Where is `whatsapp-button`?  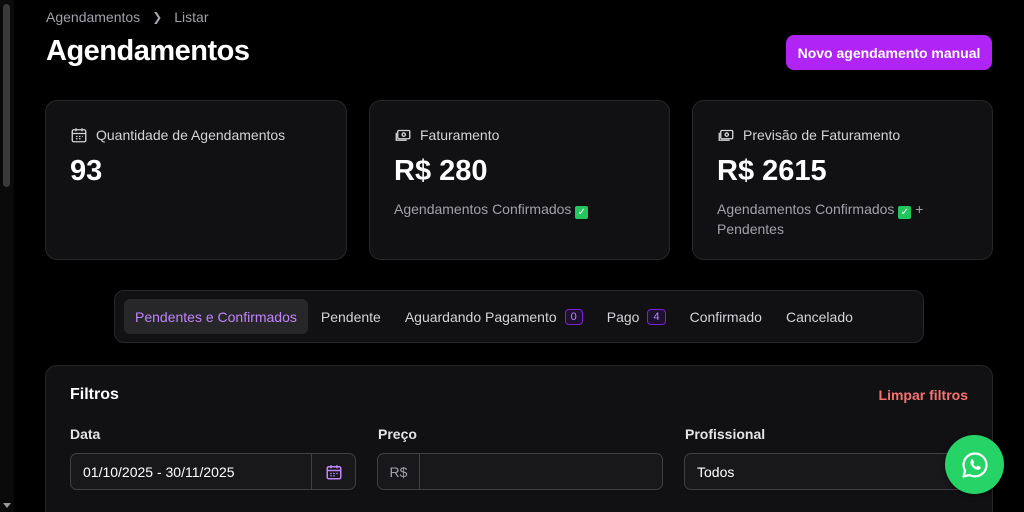
whatsapp-button is located at coordinates (974, 464).